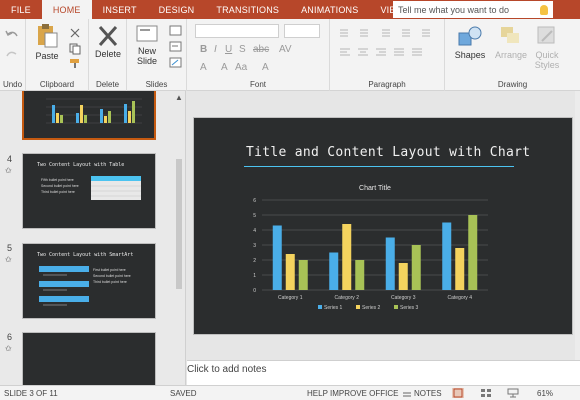 This screenshot has width=580, height=400. I want to click on undo-group: Undo, so click(13, 55).